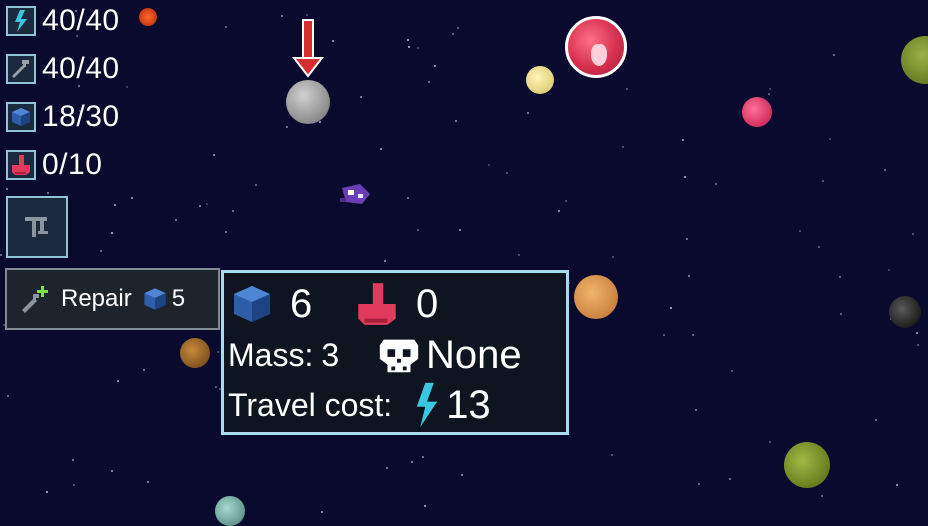 The image size is (928, 526). What do you see at coordinates (230, 511) in the screenshot?
I see `planet-teal-small` at bounding box center [230, 511].